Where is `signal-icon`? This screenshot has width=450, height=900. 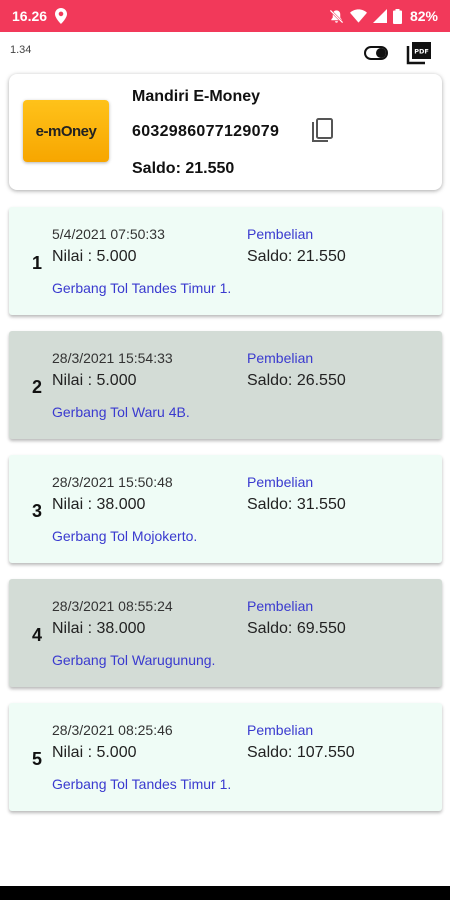 signal-icon is located at coordinates (379, 16).